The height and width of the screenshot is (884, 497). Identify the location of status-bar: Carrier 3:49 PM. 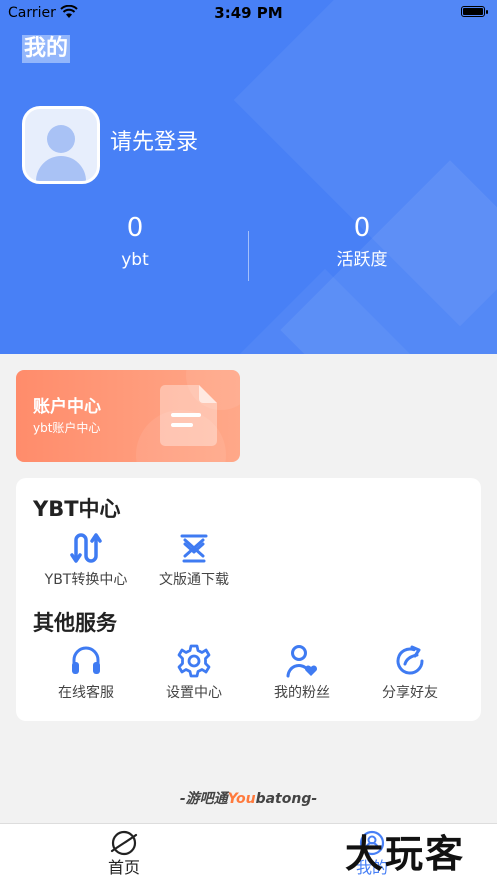
(248, 13).